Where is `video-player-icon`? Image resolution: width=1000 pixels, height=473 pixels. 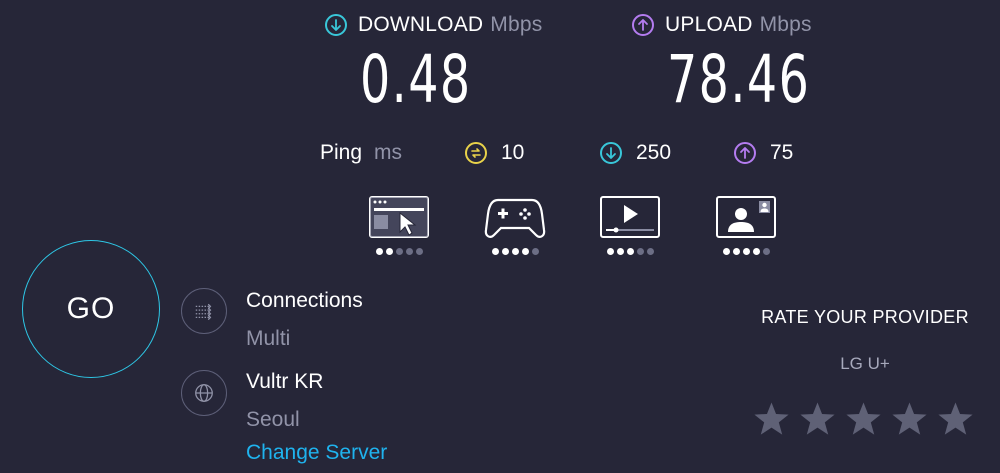
video-player-icon is located at coordinates (630, 217).